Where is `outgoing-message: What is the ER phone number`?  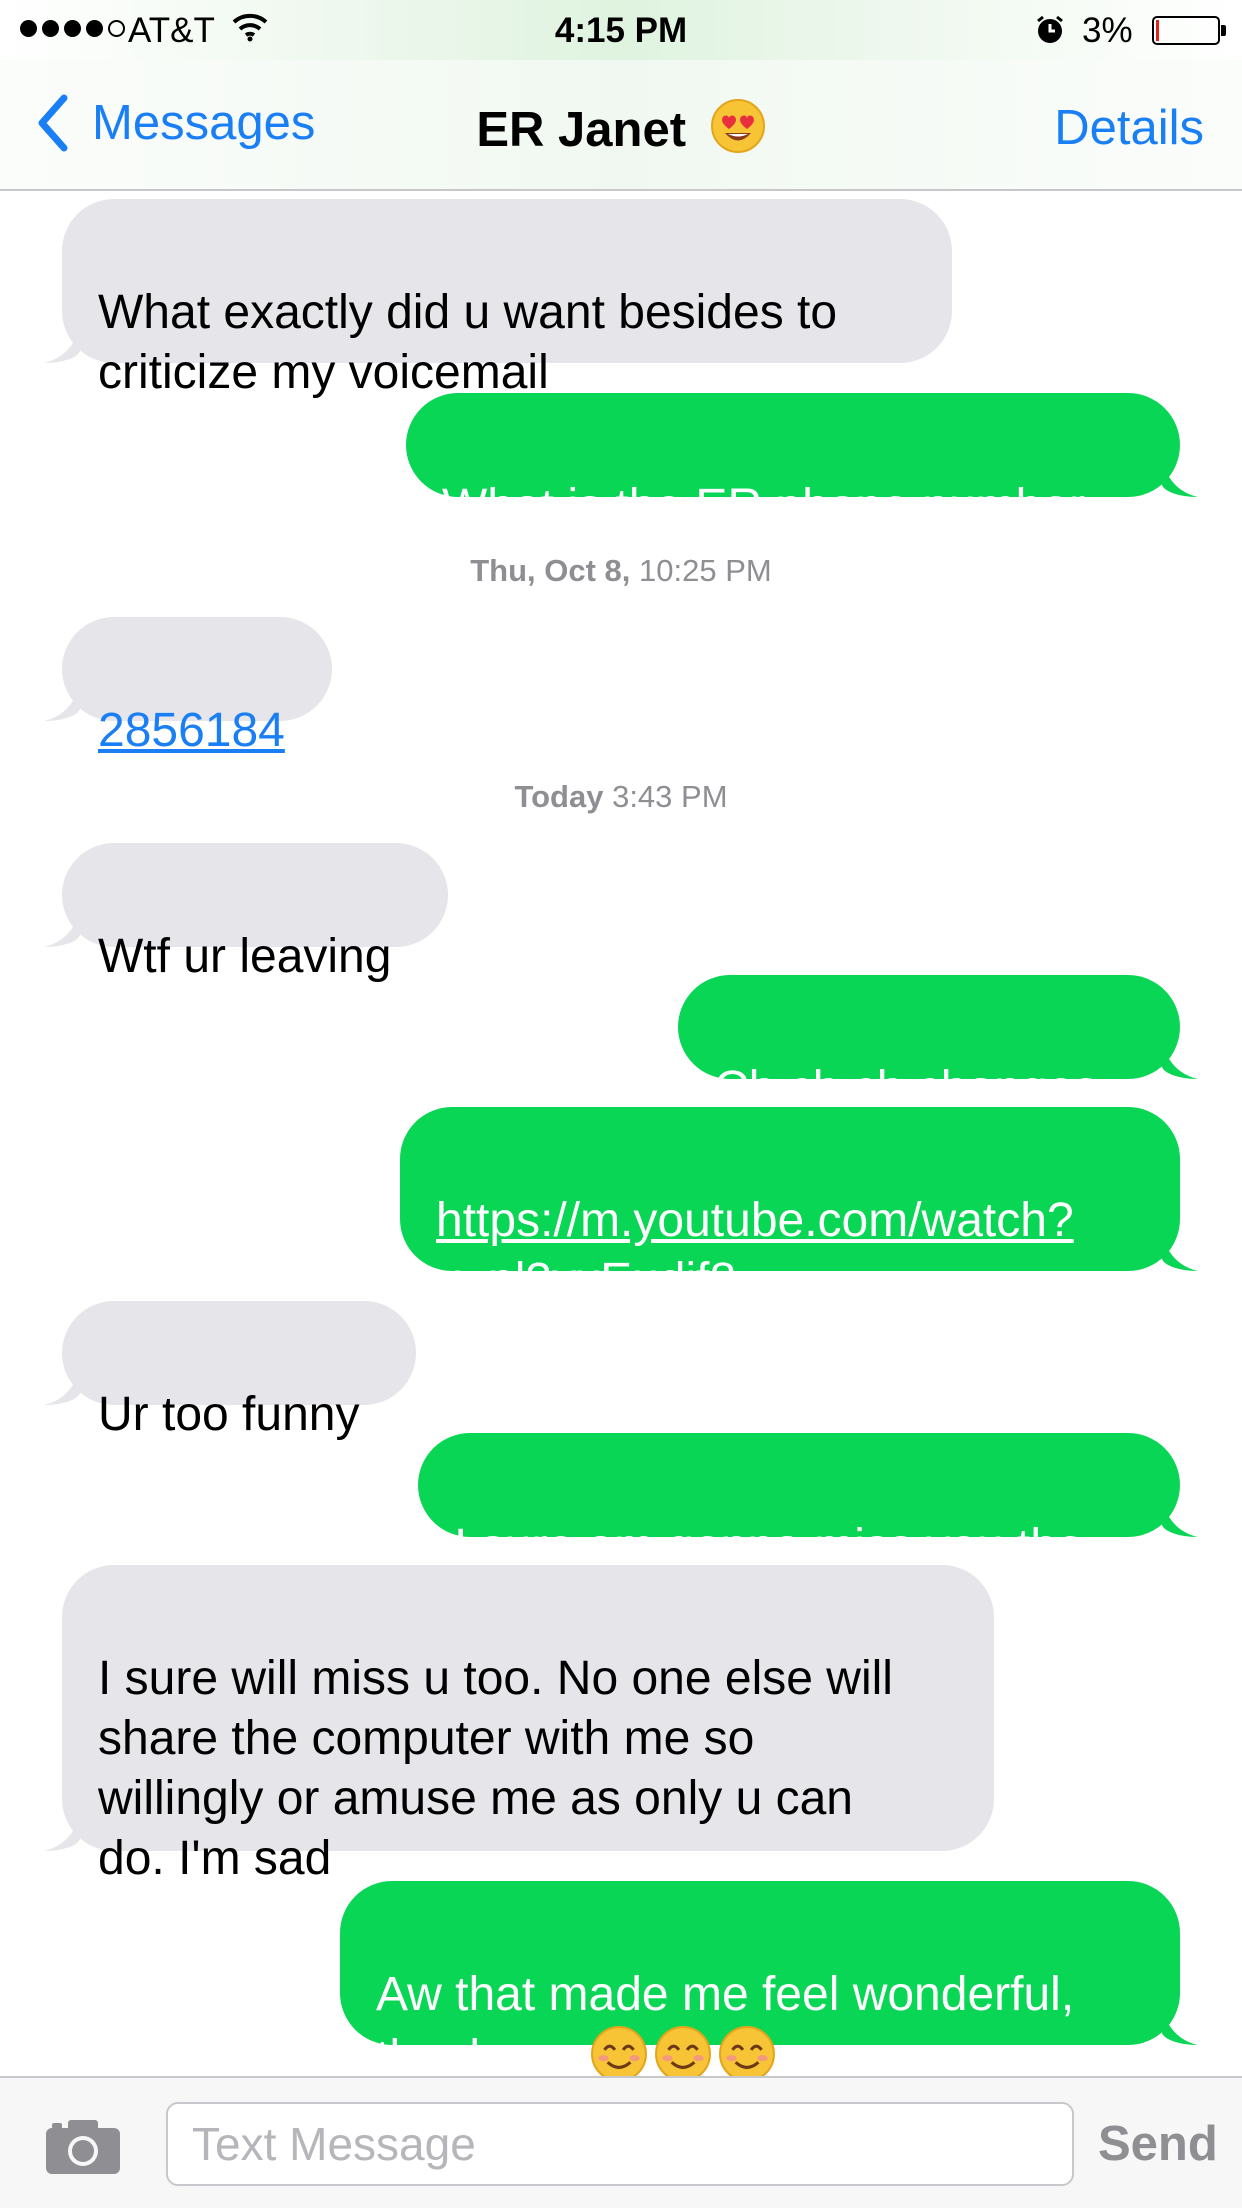
outgoing-message: What is the ER phone number is located at coordinates (793, 463).